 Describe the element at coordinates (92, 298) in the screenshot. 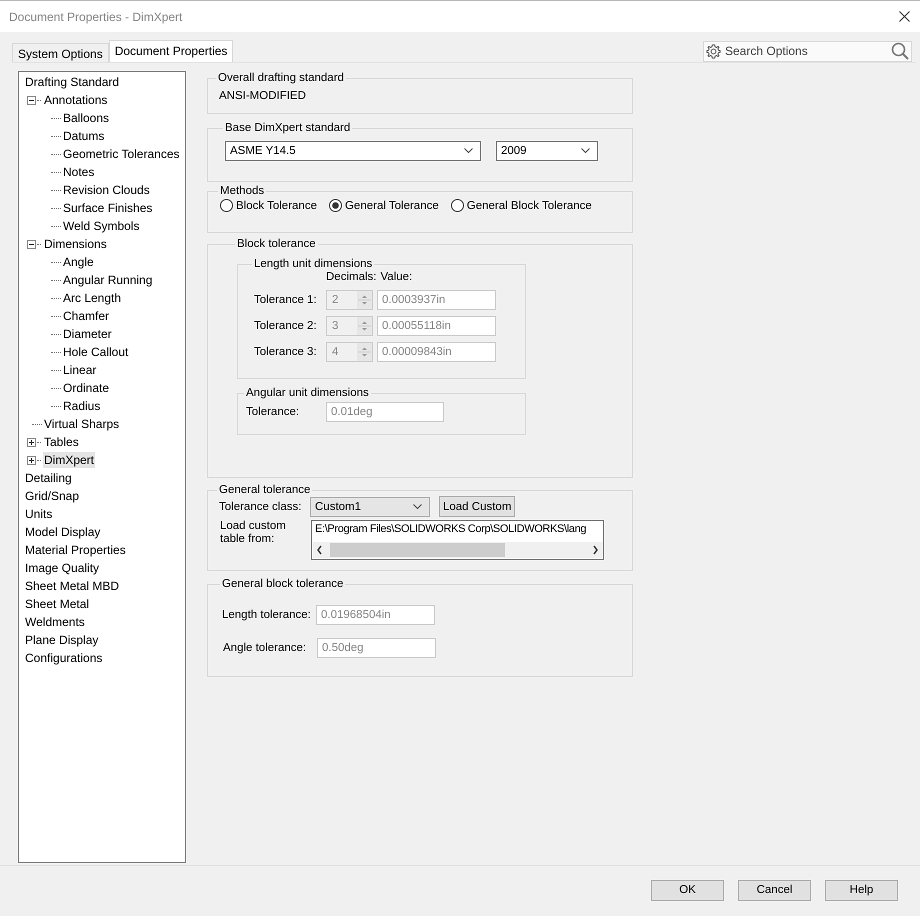

I see `tree-item: Arc Length` at that location.